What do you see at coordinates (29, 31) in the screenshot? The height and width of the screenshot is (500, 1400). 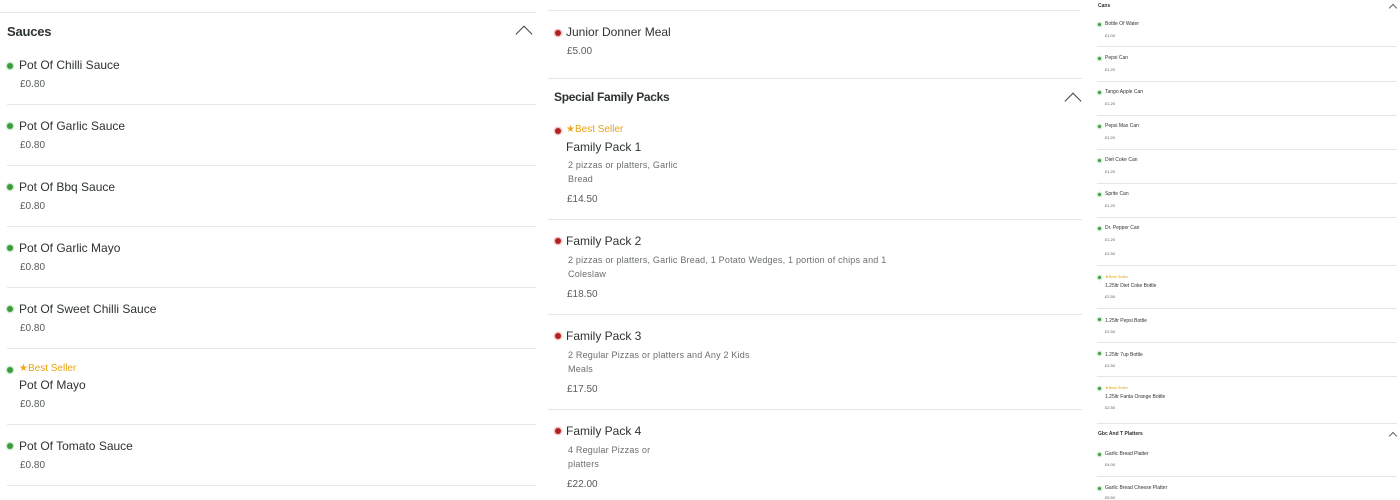 I see `section-title: Sauces` at bounding box center [29, 31].